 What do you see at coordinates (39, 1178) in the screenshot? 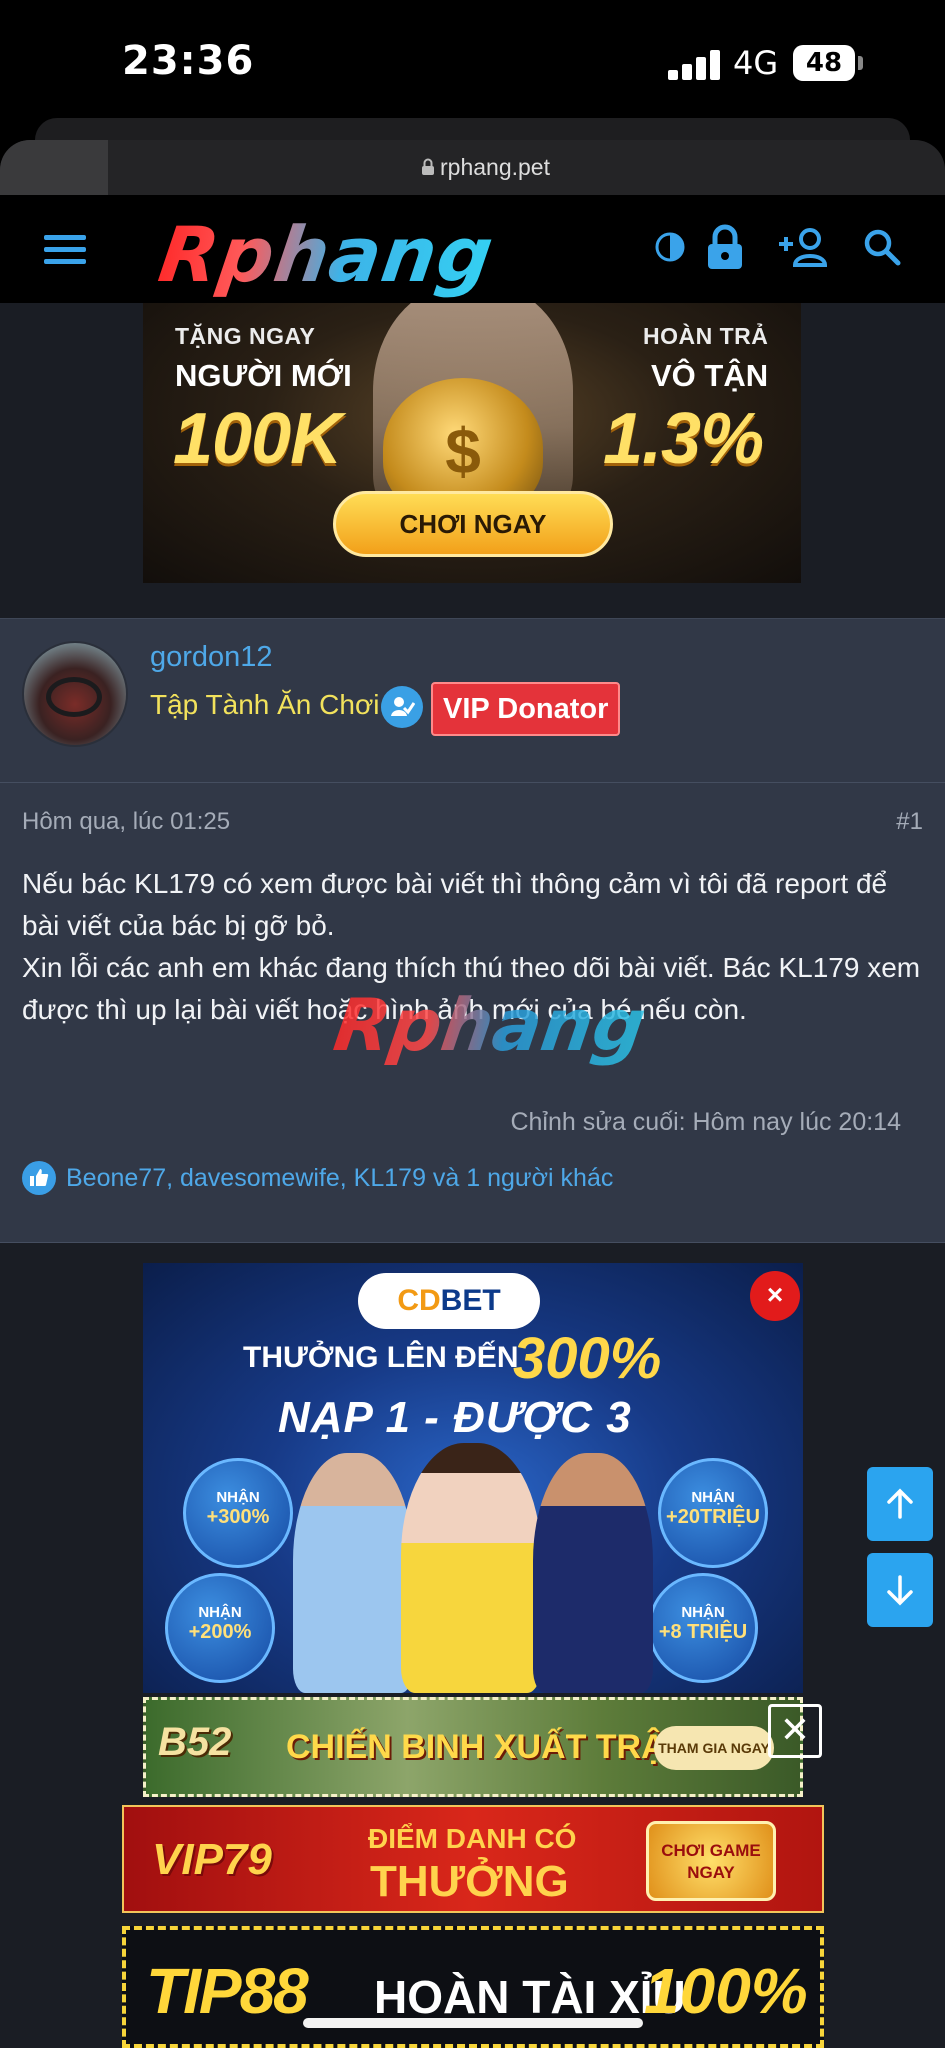
I see `like-icon` at bounding box center [39, 1178].